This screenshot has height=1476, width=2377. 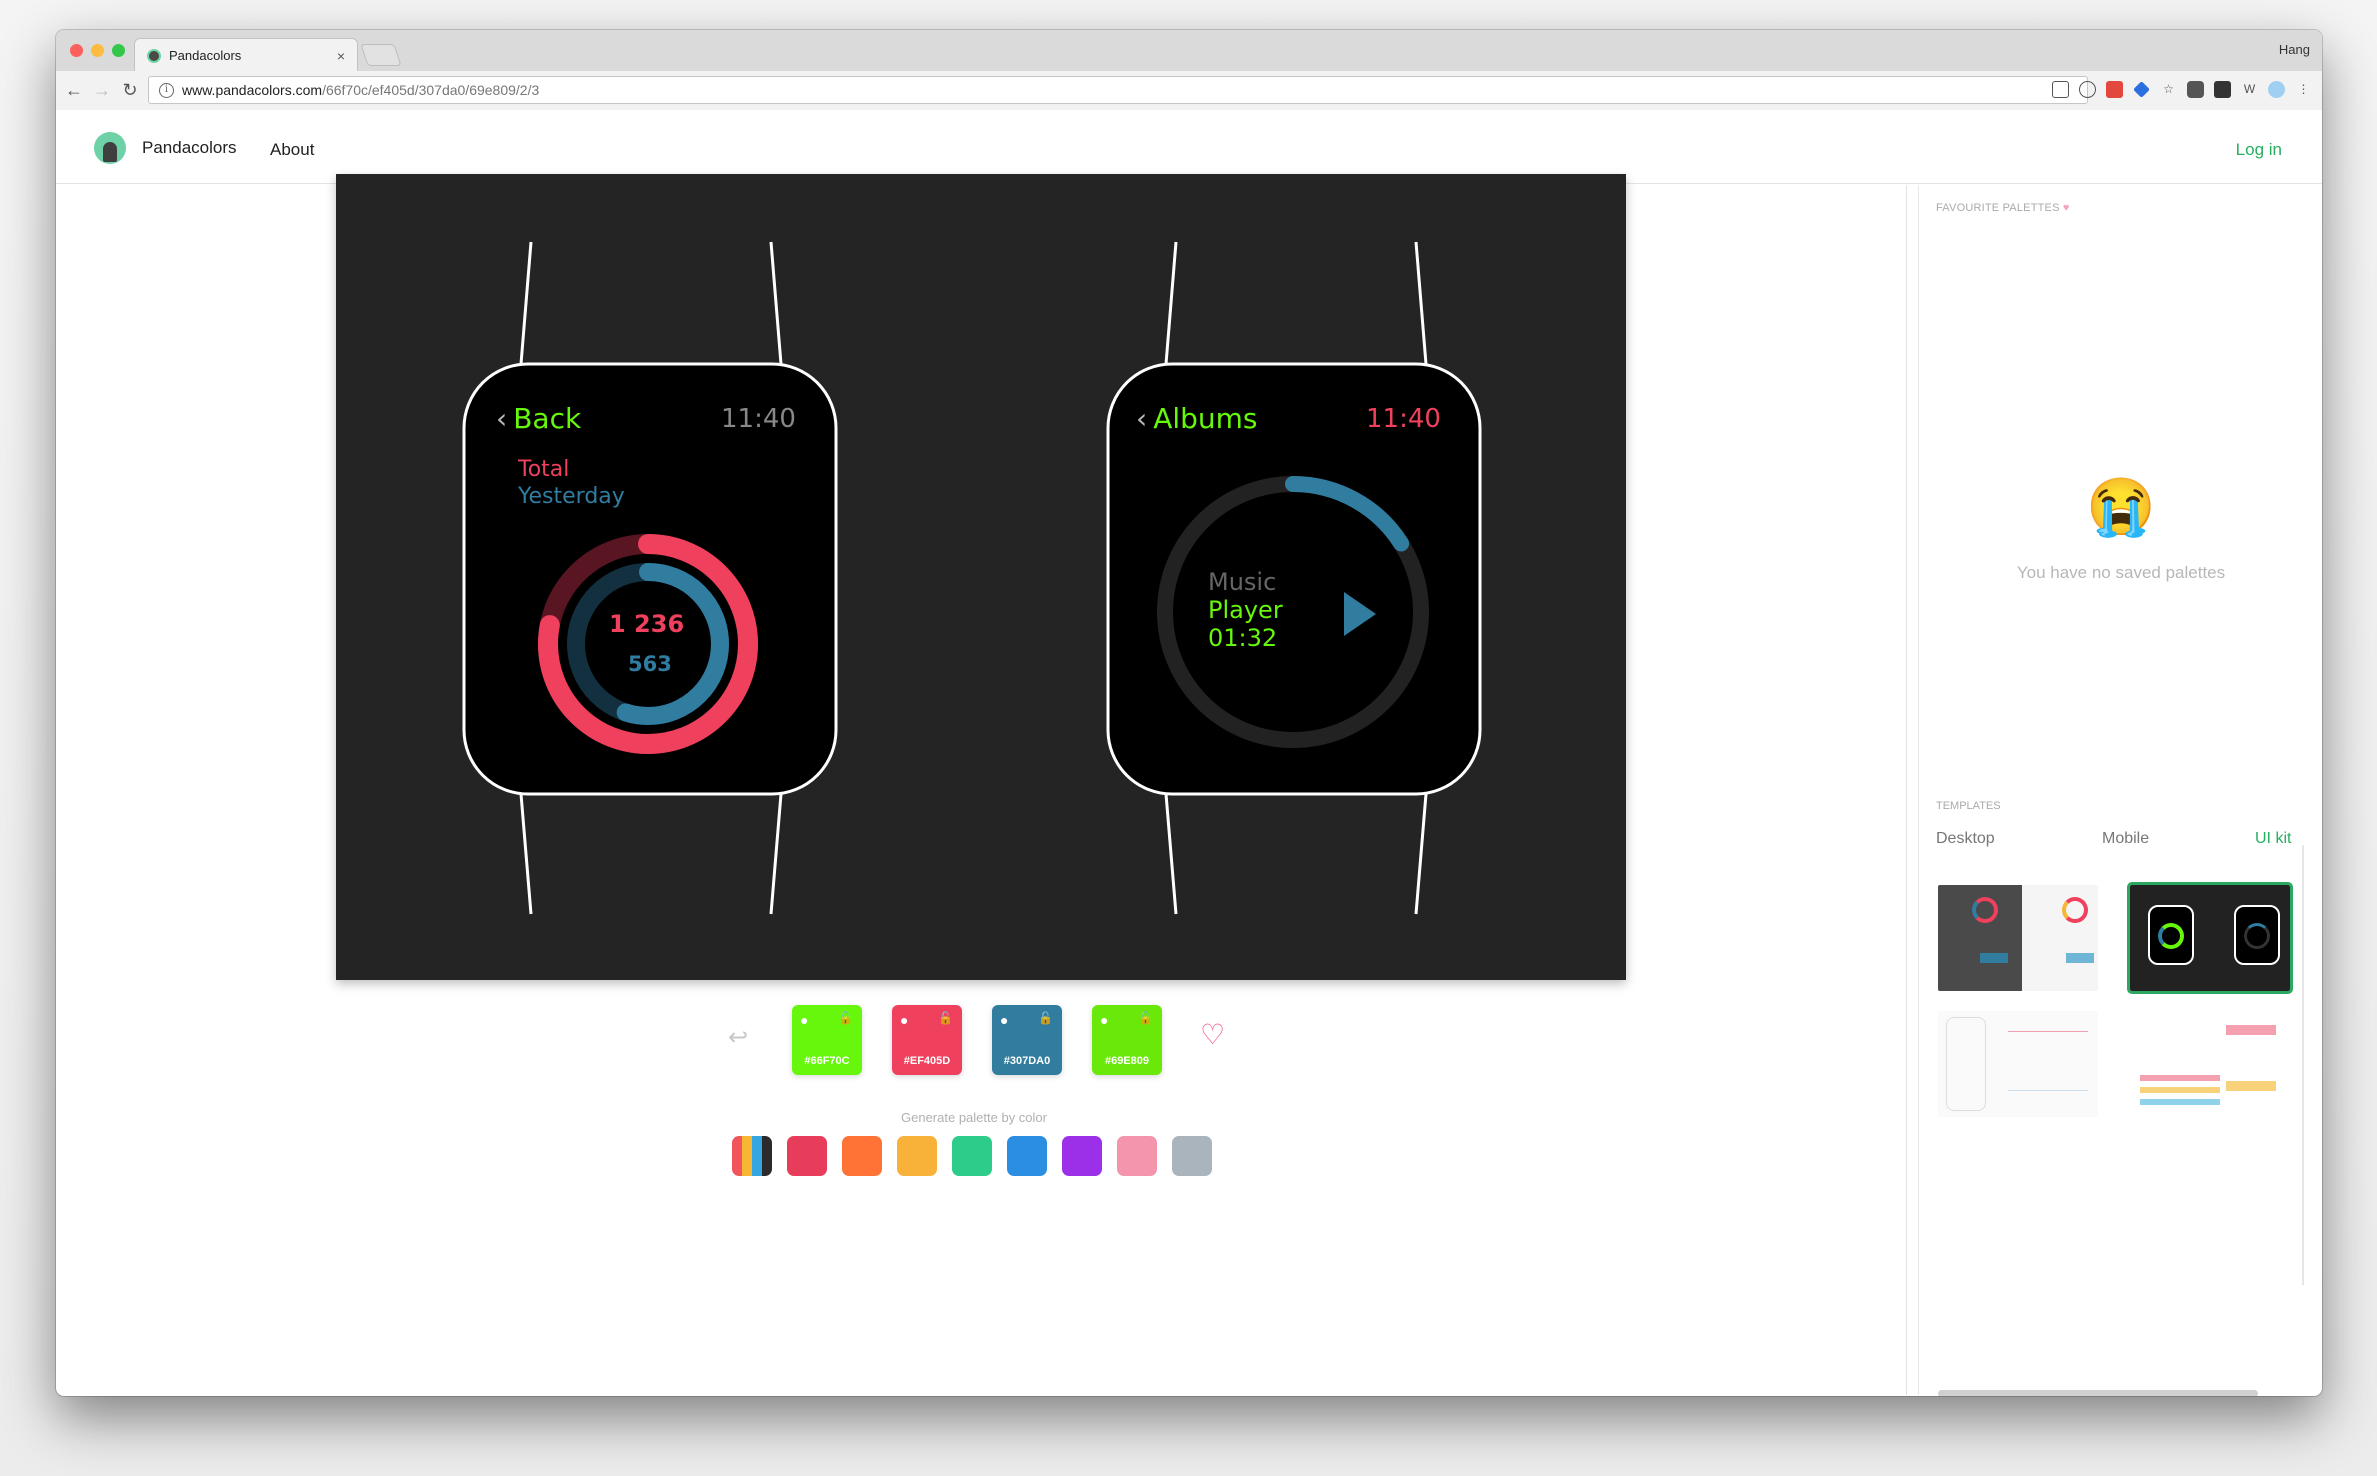 I want to click on palette-swatch: ● 🔓 #307DA0, so click(x=1027, y=1040).